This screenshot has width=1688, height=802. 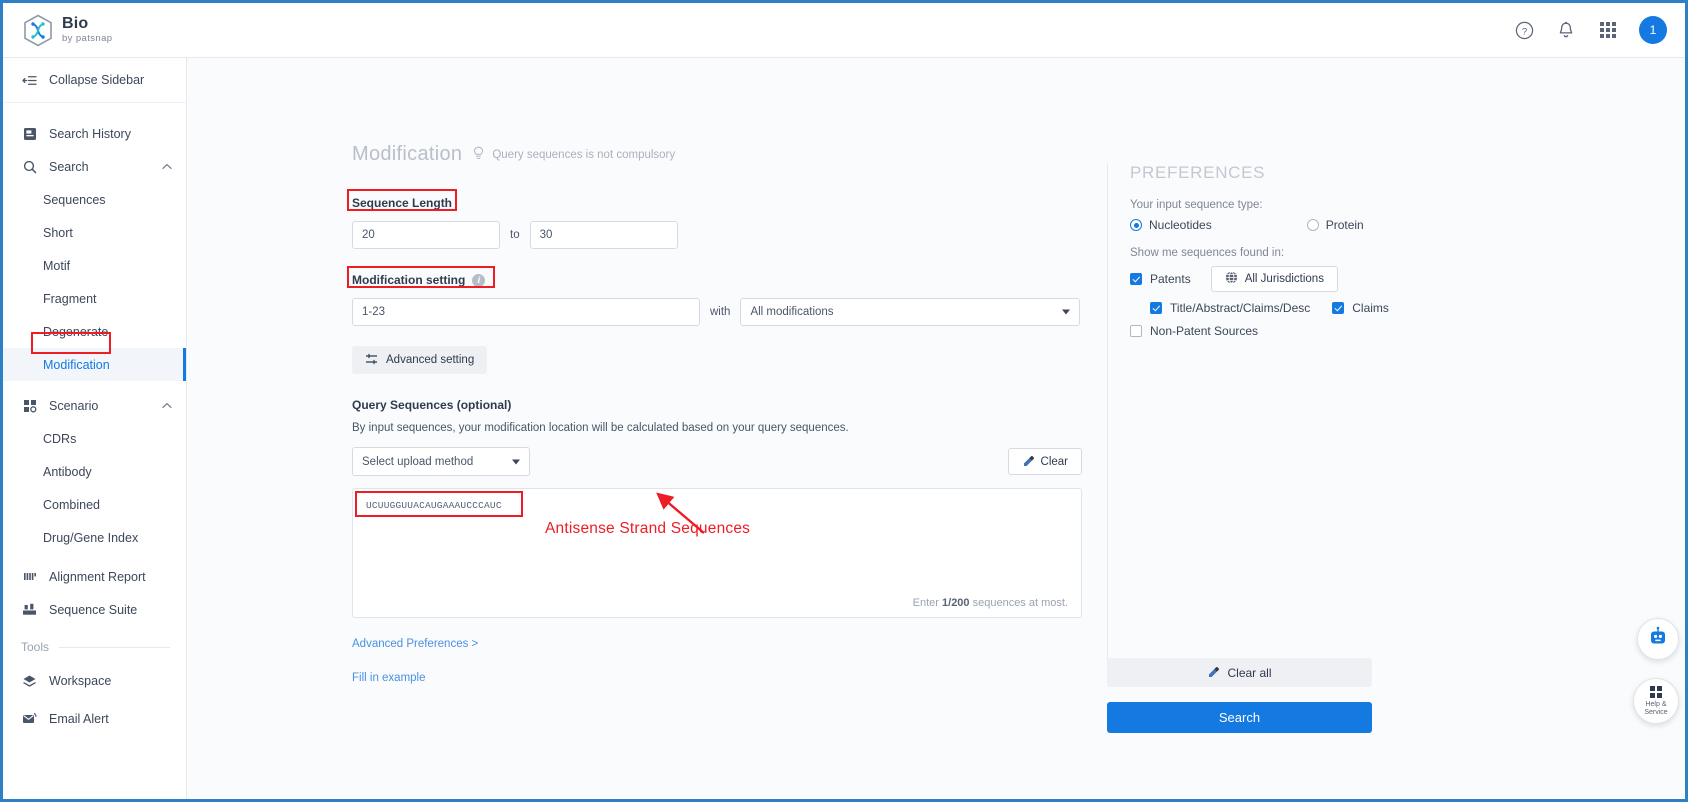 I want to click on sidebar-item-sequence-suite: Sequence Suite, so click(x=94, y=609).